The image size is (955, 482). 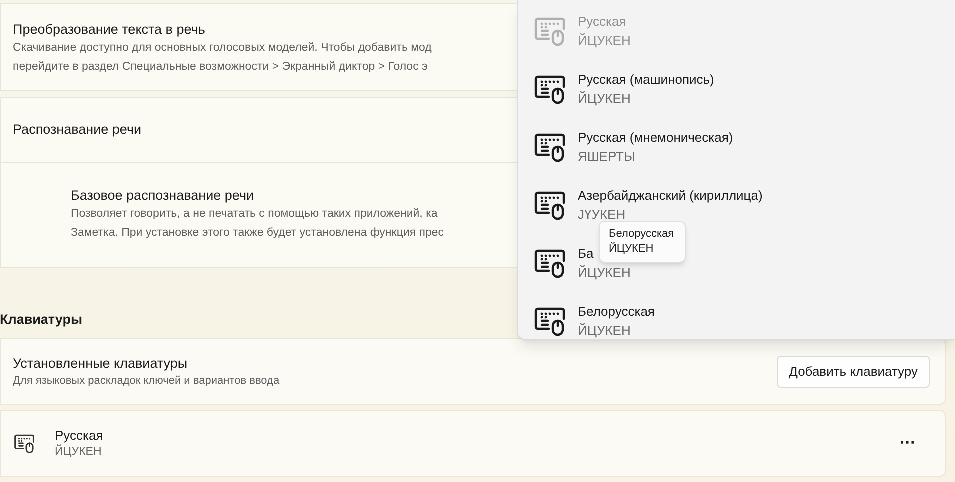 What do you see at coordinates (41, 320) in the screenshot?
I see `section-heading: Клавиатуры` at bounding box center [41, 320].